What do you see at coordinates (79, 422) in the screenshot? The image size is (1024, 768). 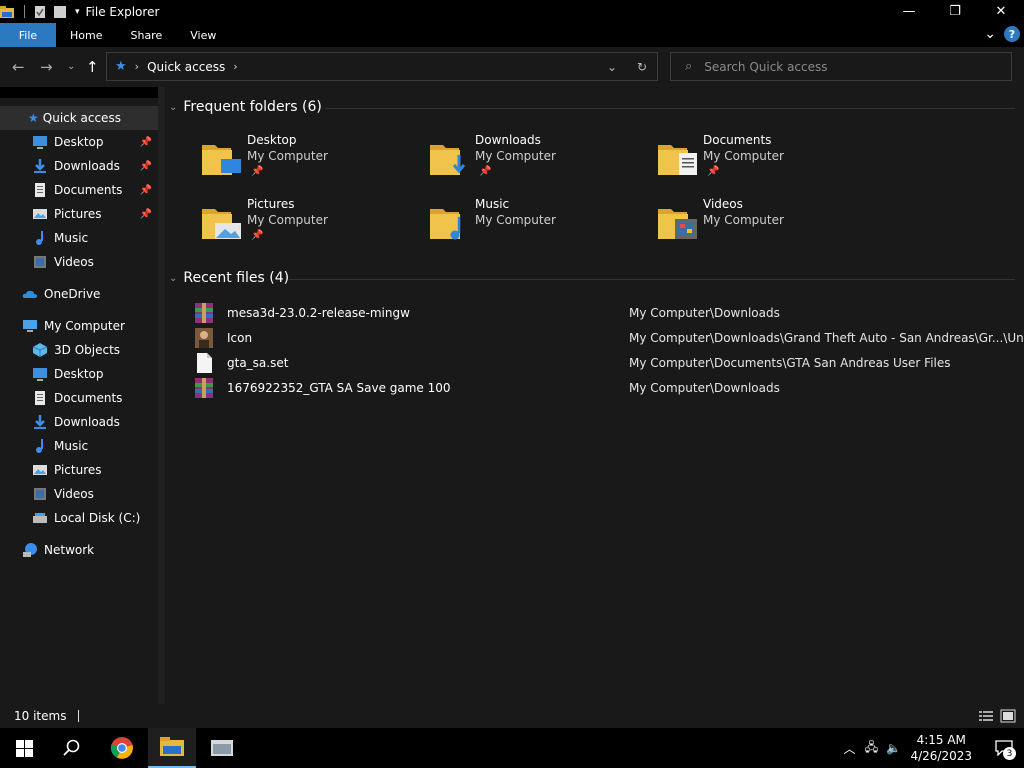 I see `sidebar-item-mc-downloads: Downloads` at bounding box center [79, 422].